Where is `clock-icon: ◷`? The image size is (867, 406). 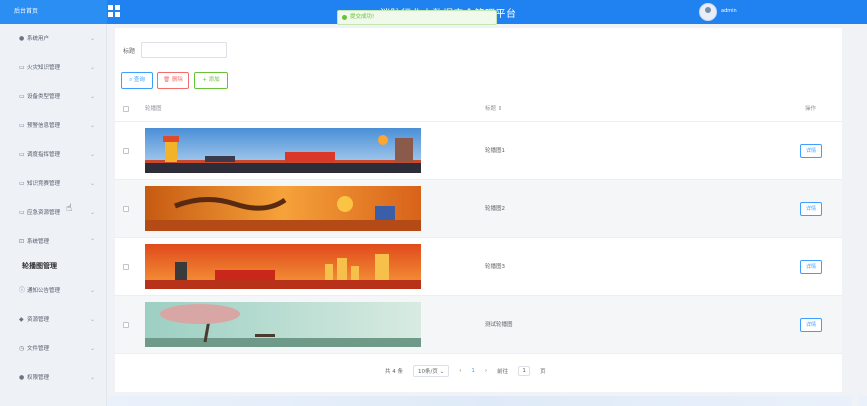
clock-icon: ◷ is located at coordinates (22, 348).